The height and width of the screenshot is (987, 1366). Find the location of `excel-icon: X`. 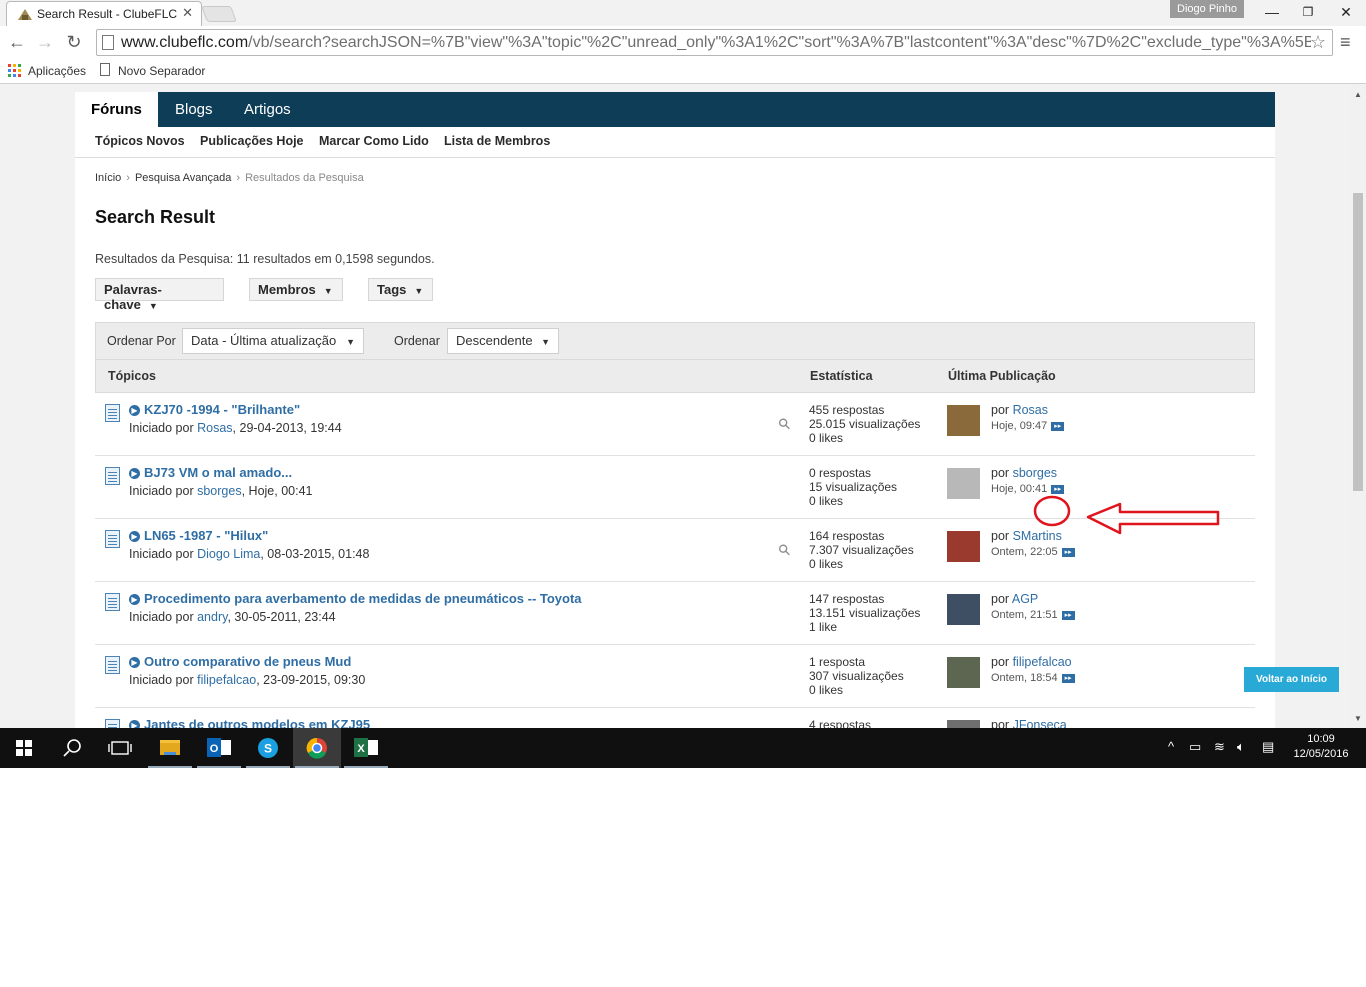

excel-icon: X is located at coordinates (366, 748).